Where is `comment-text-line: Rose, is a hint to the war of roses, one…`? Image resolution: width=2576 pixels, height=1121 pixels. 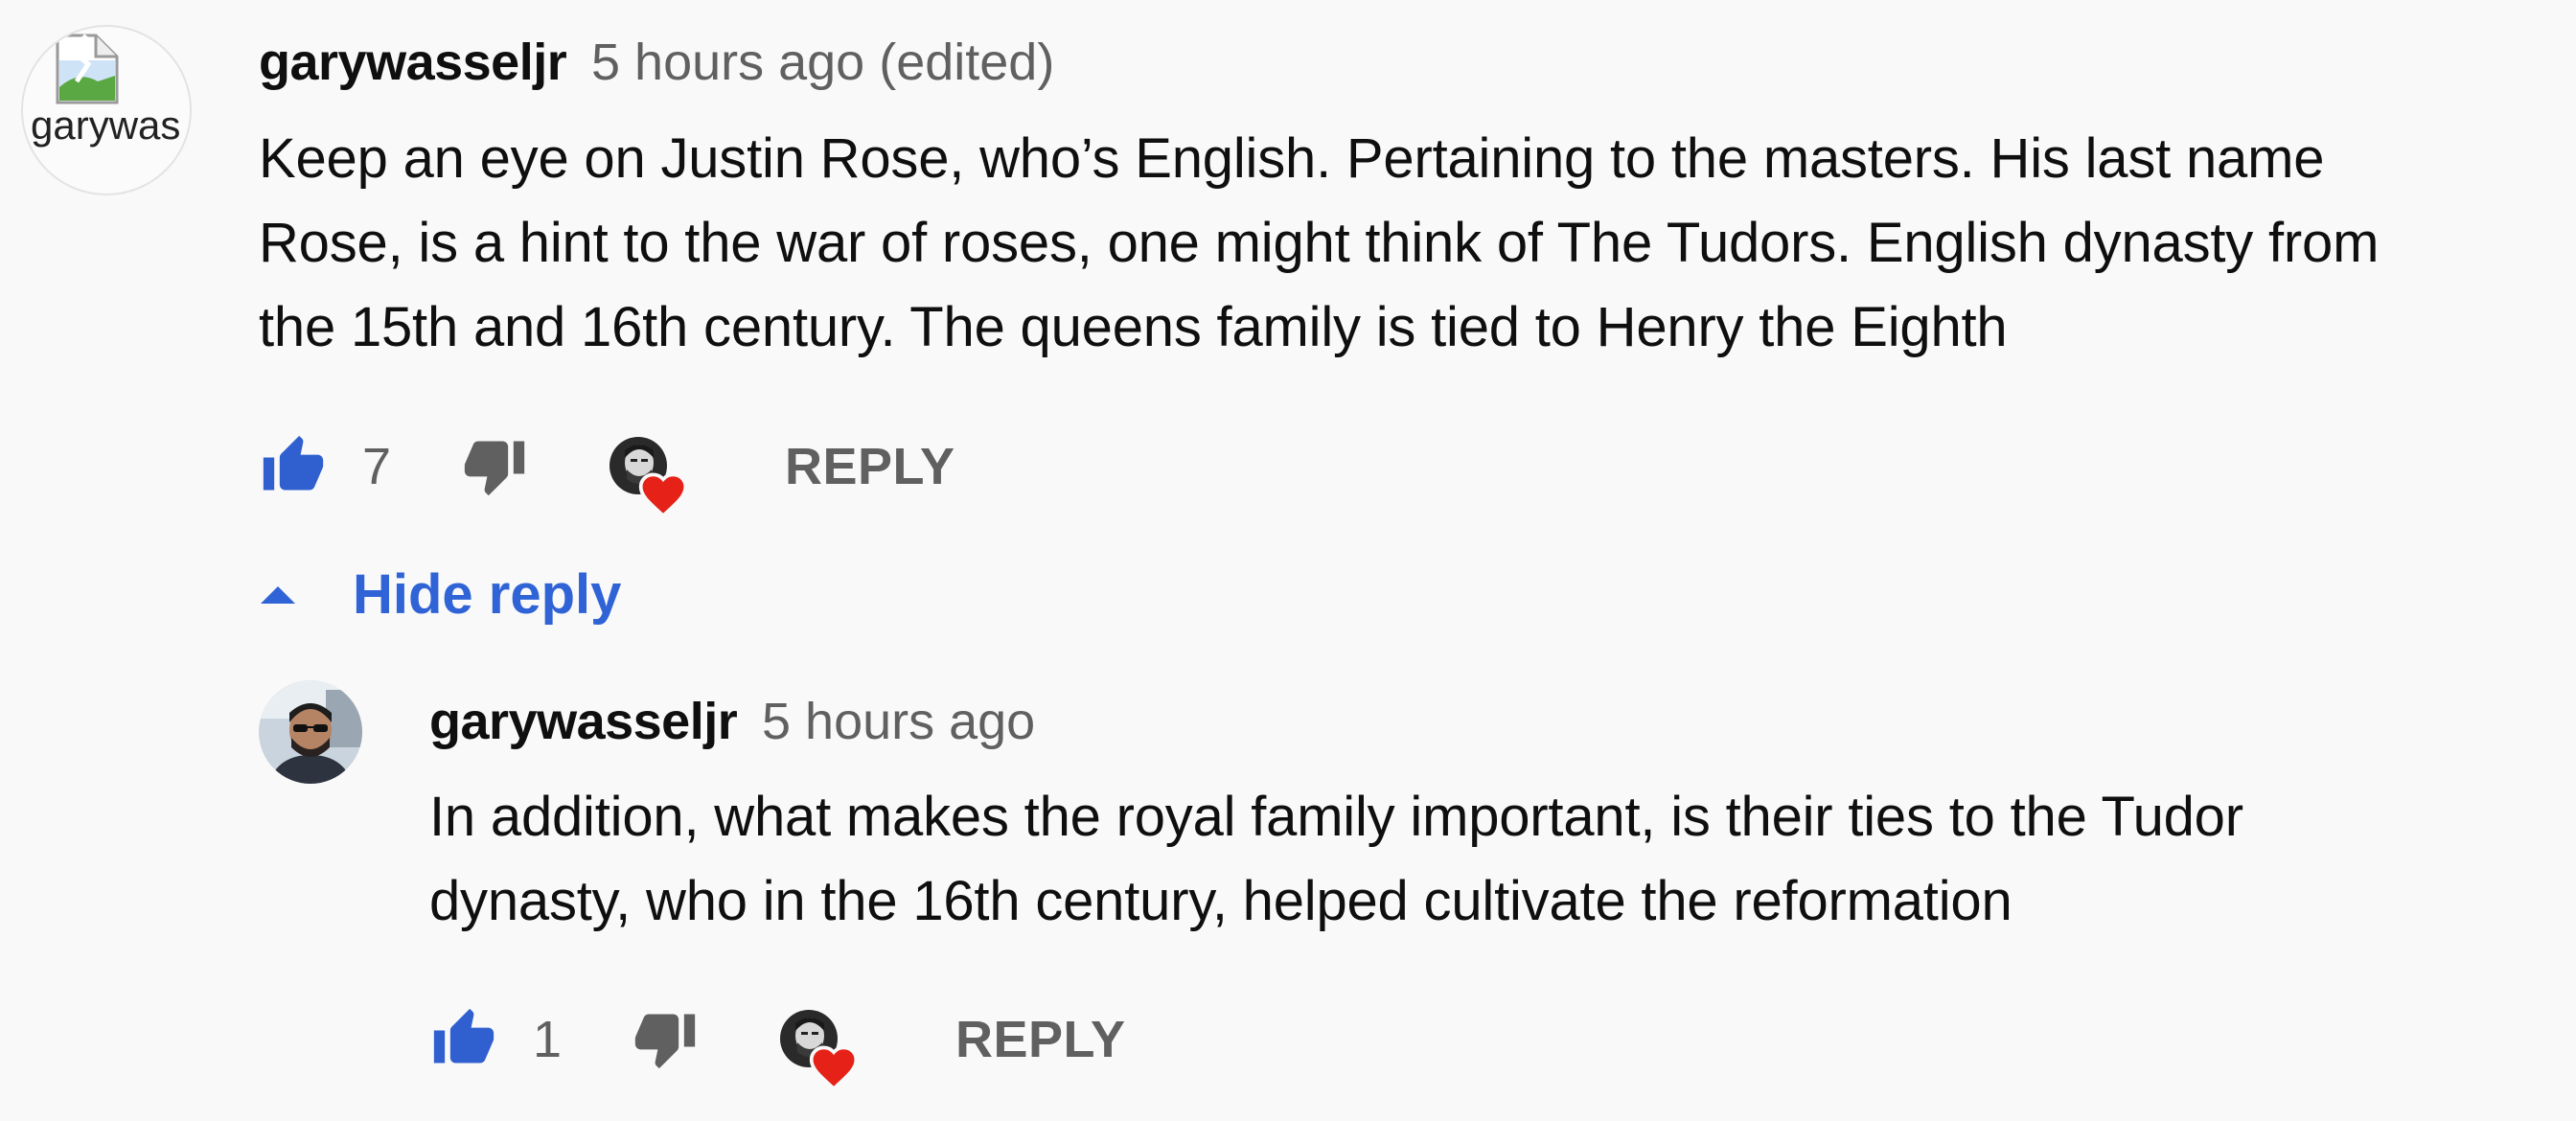 comment-text-line: Rose, is a hint to the war of roses, one… is located at coordinates (1319, 243).